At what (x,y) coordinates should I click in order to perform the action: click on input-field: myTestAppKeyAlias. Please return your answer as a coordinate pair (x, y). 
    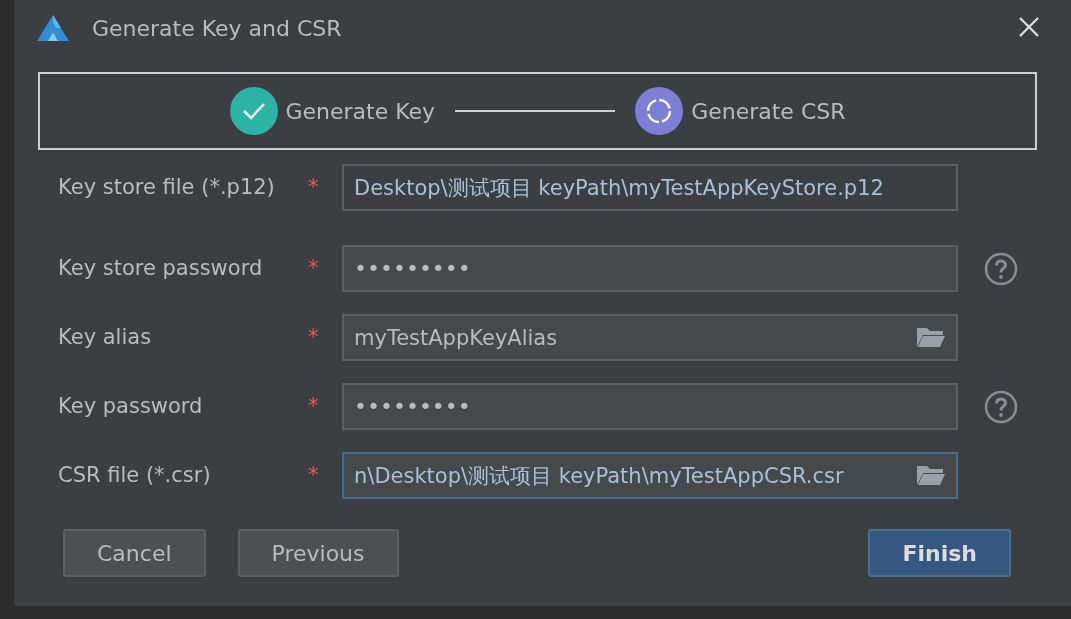
    Looking at the image, I should click on (650, 337).